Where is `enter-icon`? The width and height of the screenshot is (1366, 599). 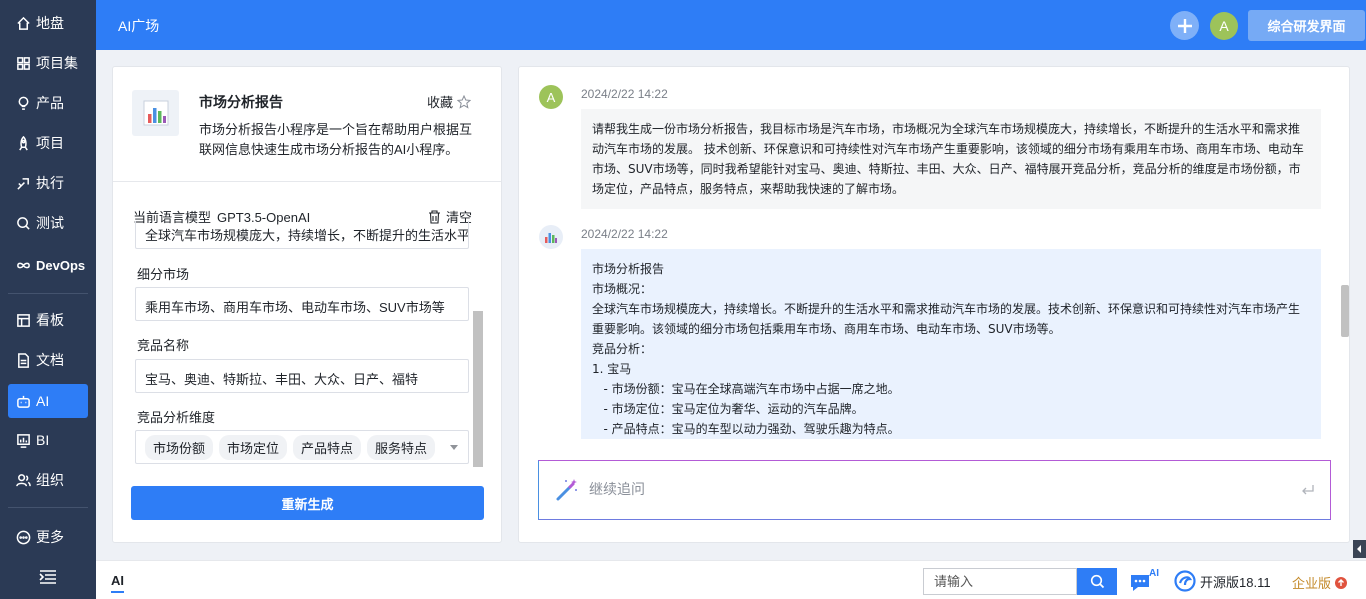
enter-icon is located at coordinates (1308, 490).